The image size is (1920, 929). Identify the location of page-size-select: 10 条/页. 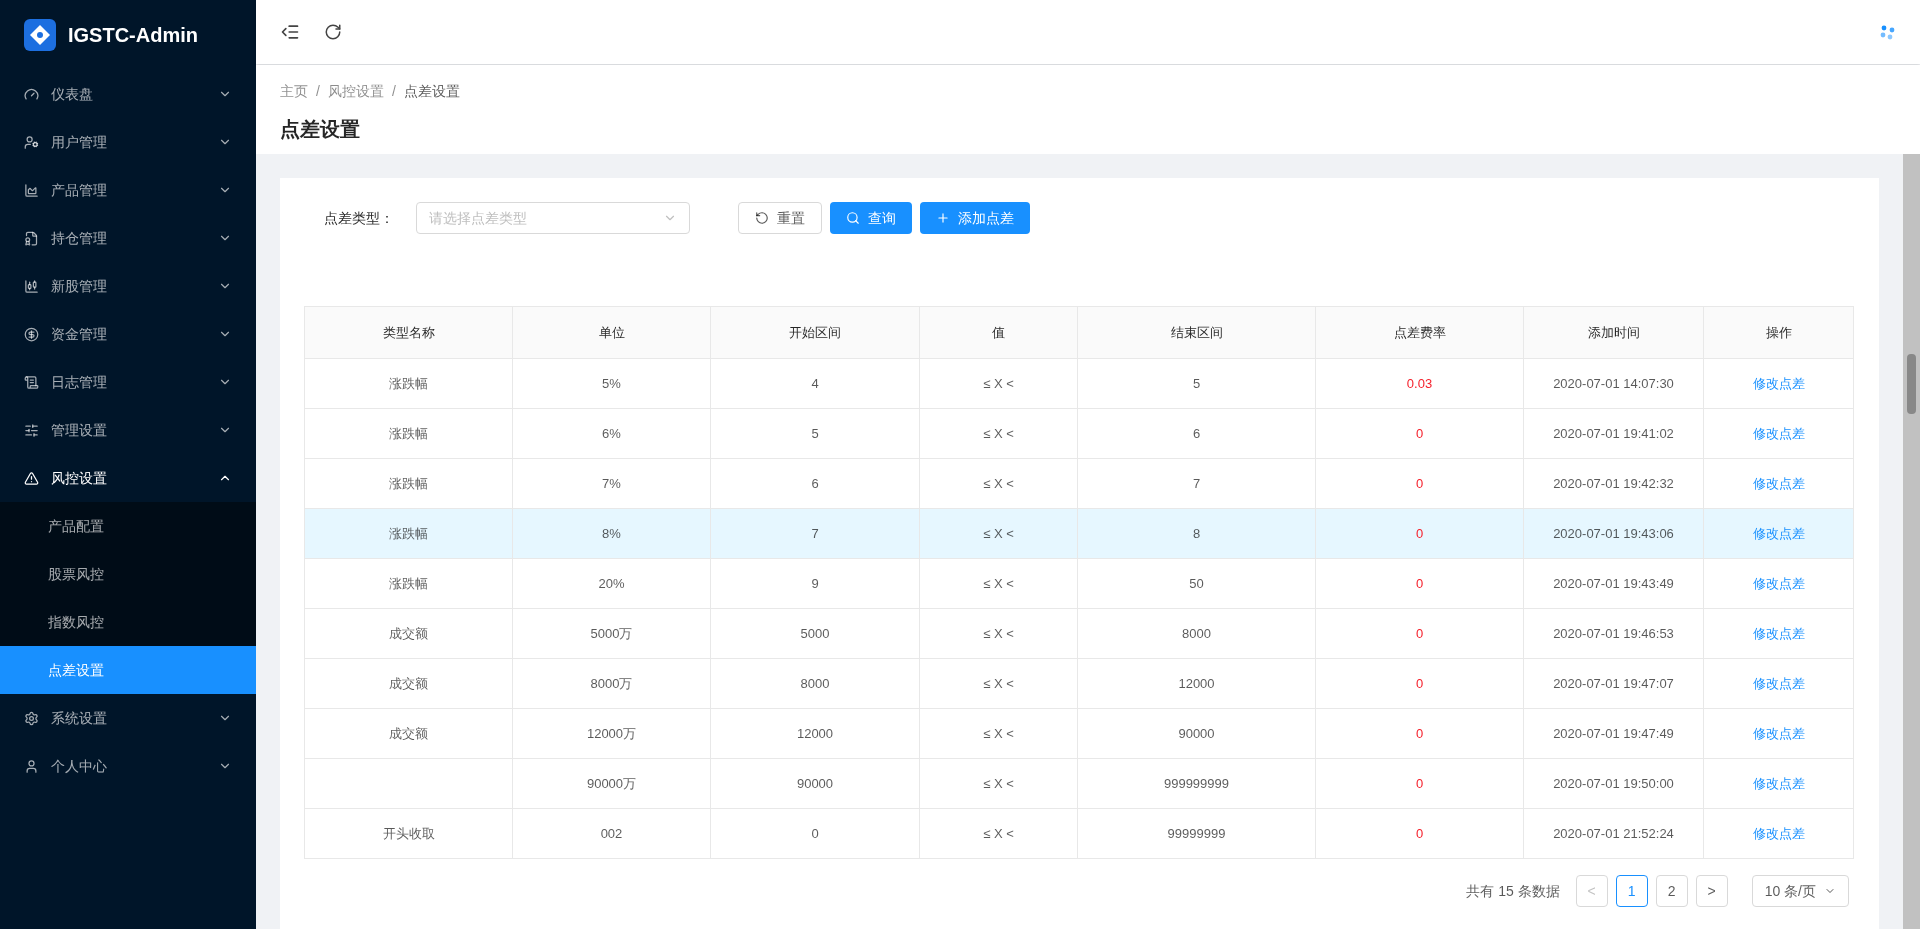
(1800, 891).